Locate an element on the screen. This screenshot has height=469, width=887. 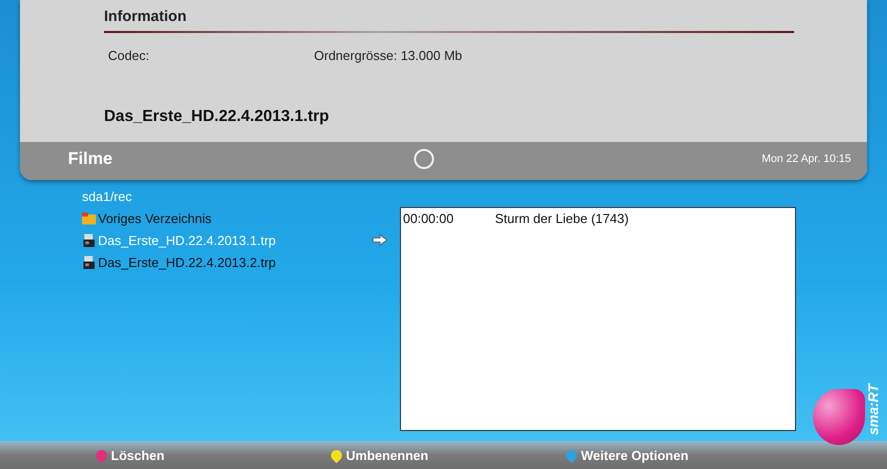
folder-path: sda1/rec is located at coordinates (107, 197).